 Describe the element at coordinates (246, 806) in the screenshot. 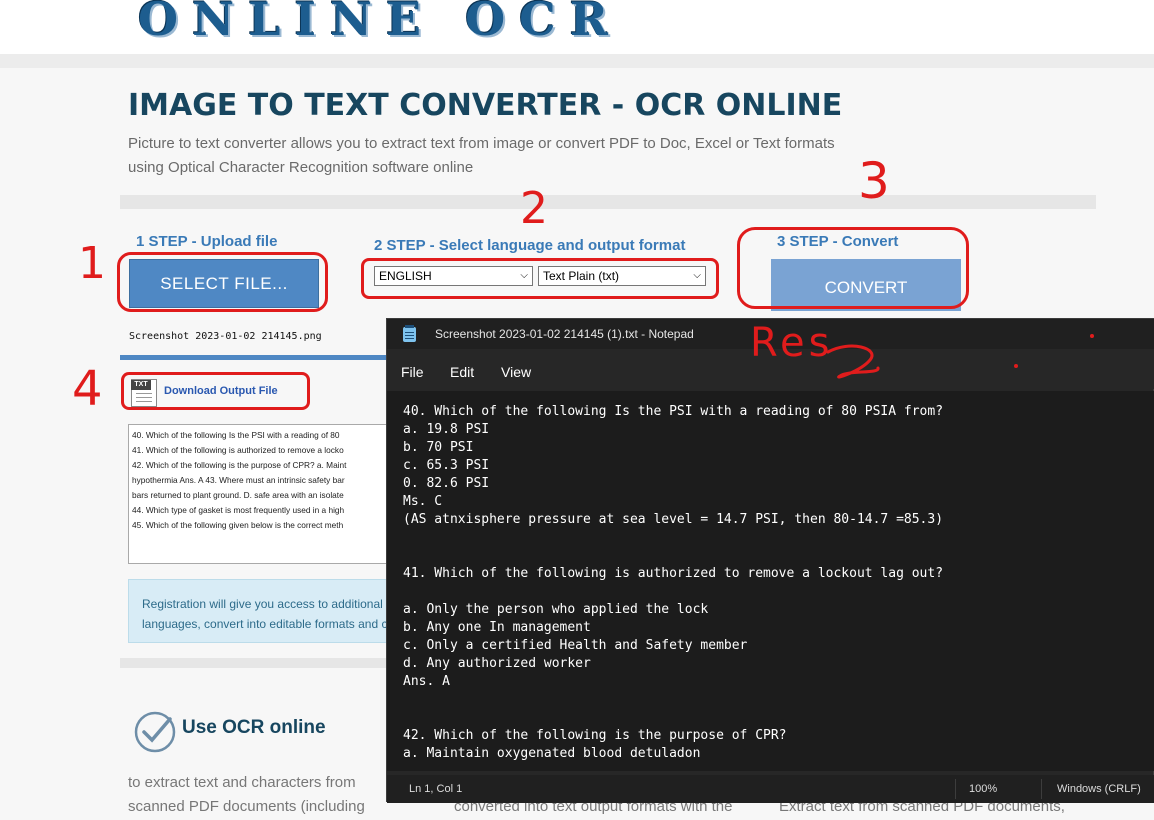

I see `body-text-line: scanned PDF documents (including` at that location.